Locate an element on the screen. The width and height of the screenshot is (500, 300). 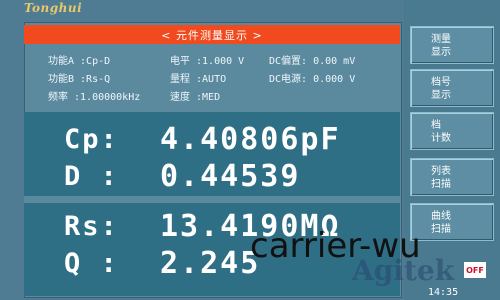
cp-value: 4.40806pF is located at coordinates (250, 139).